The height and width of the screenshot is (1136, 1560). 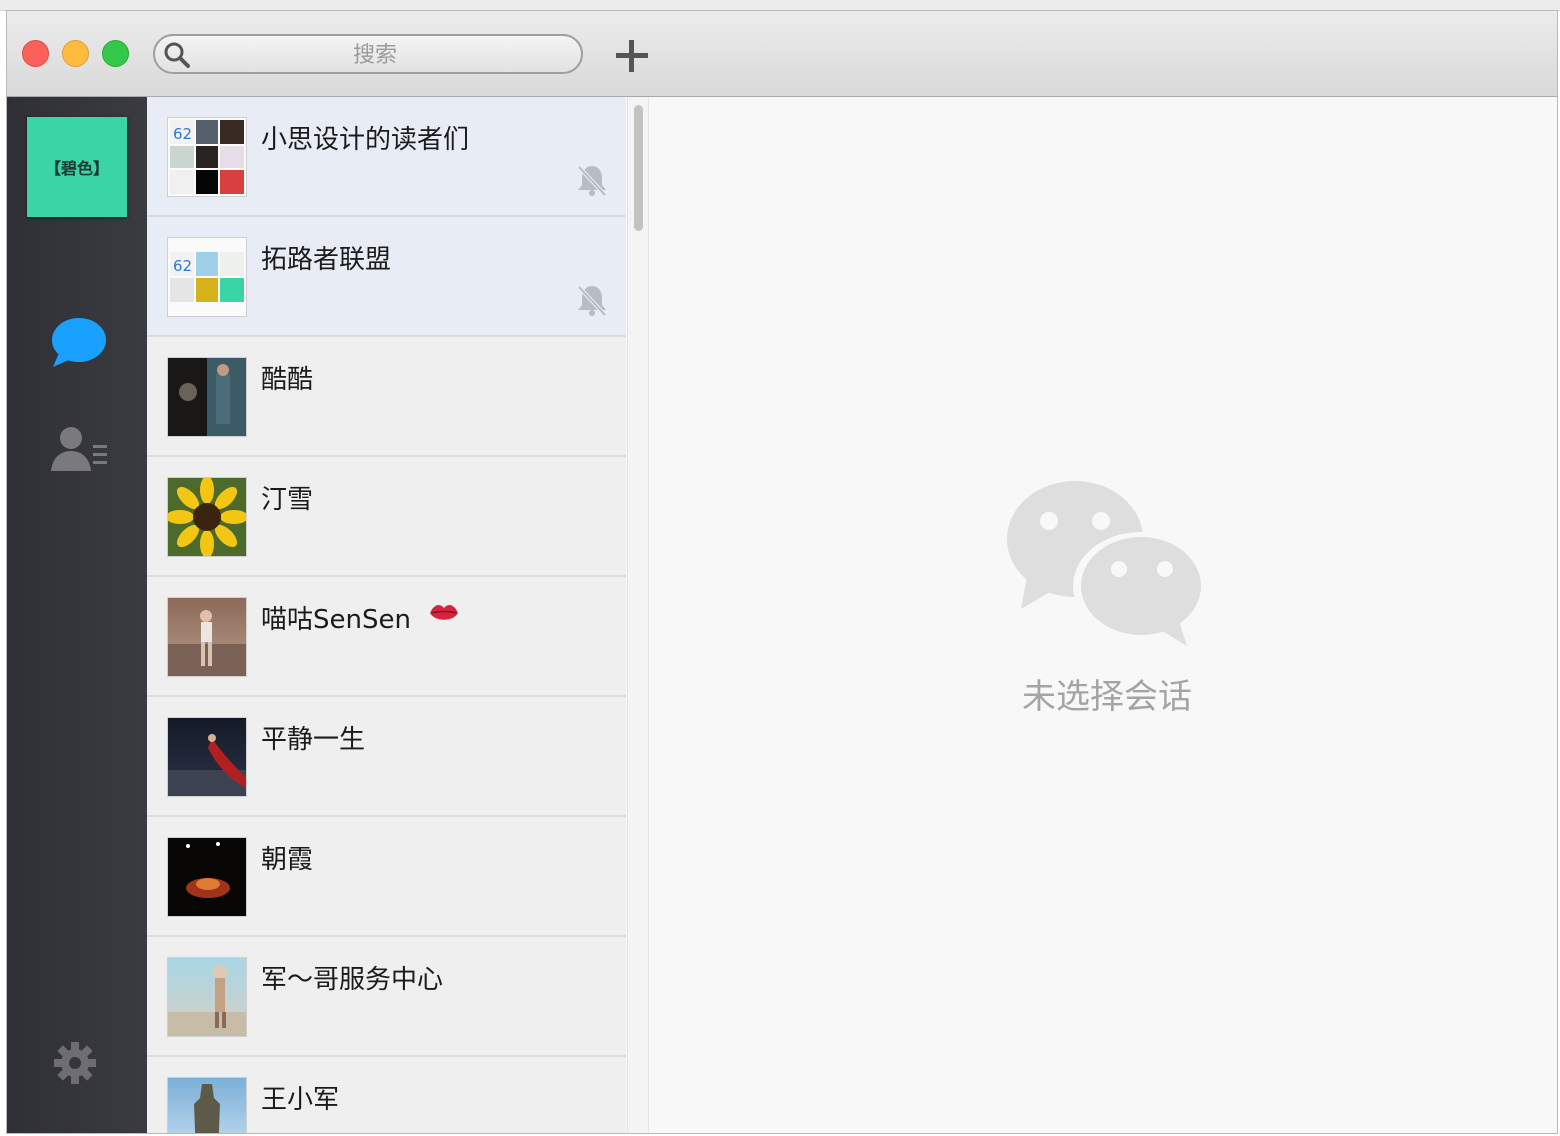 I want to click on settings-gear-icon, so click(x=75, y=1063).